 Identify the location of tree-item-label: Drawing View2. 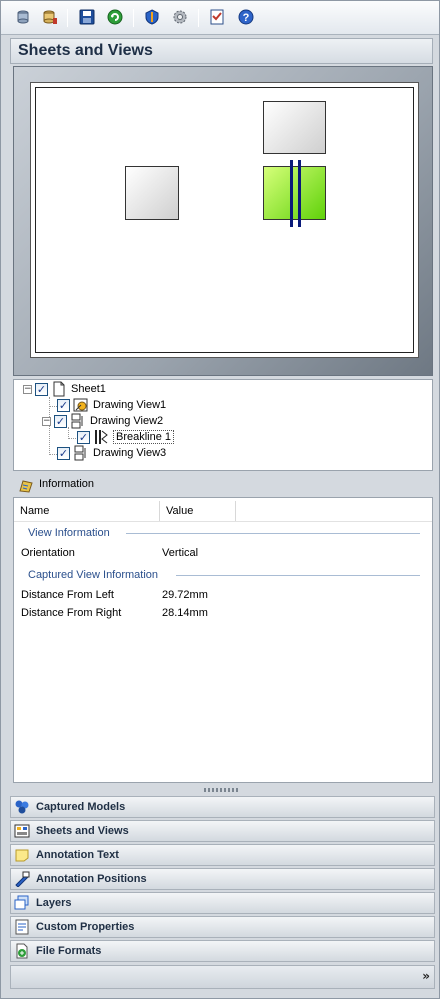
(127, 421).